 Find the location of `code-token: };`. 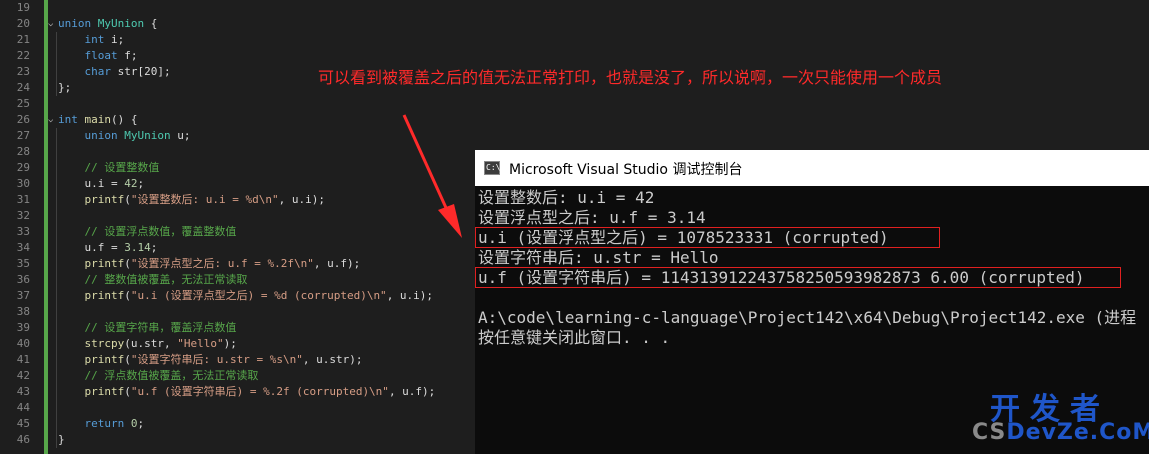

code-token: }; is located at coordinates (65, 87).